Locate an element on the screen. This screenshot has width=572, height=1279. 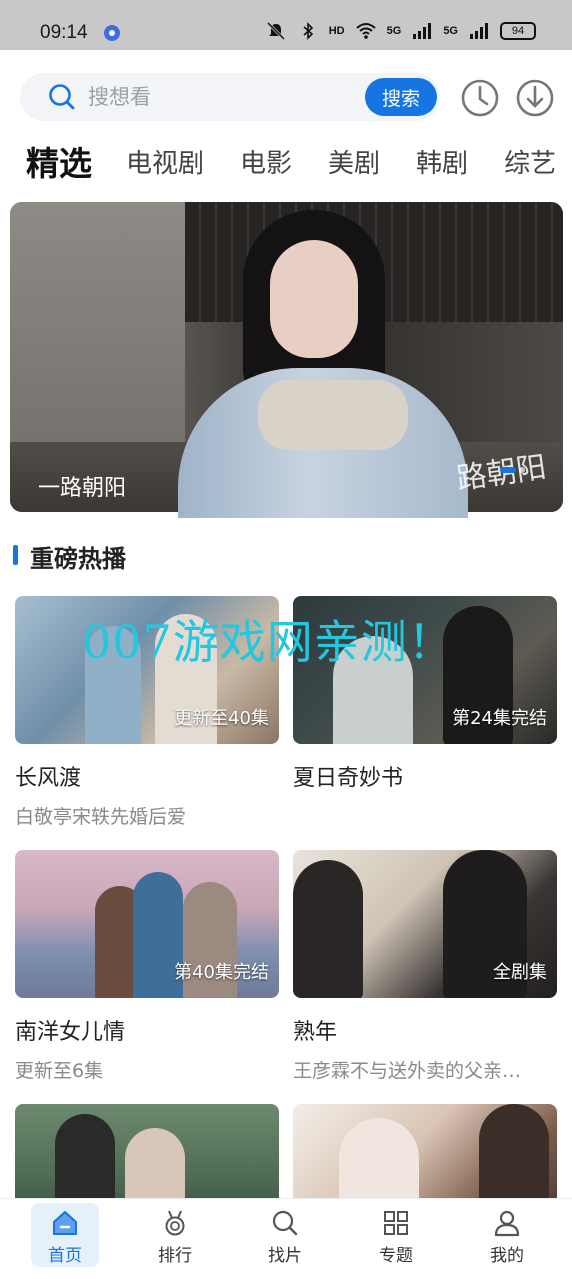
nav-home: 首页 is located at coordinates (65, 1235).